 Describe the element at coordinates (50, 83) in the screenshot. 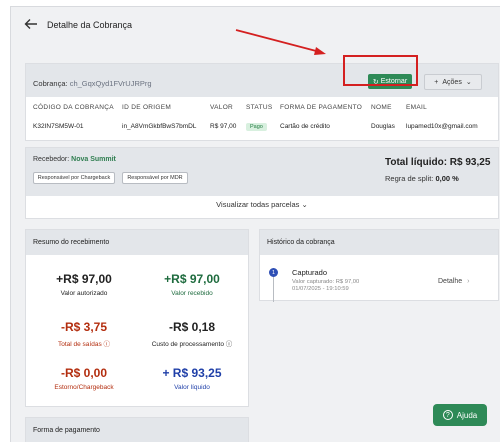

I see `charge-label: Cobrança:` at that location.